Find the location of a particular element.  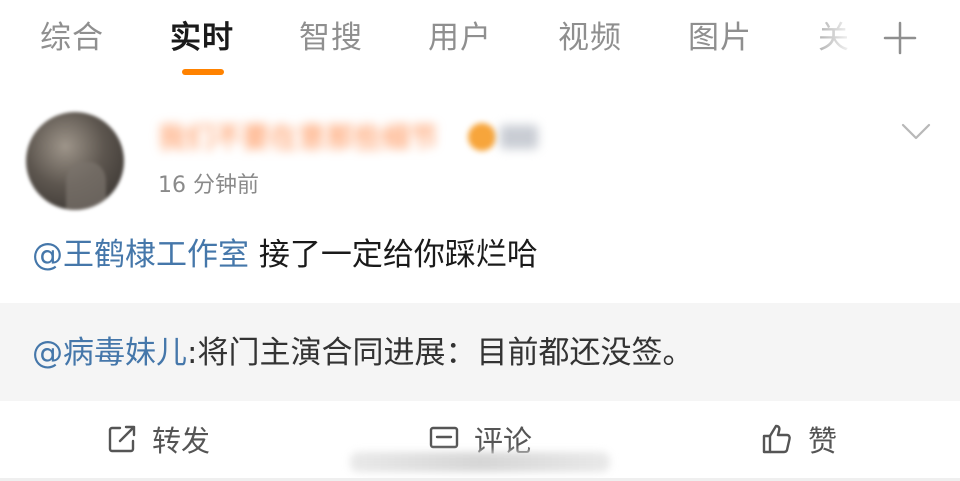

post-content: @王鹤棣工作室 接了一定给你踩烂哈 is located at coordinates (285, 255).